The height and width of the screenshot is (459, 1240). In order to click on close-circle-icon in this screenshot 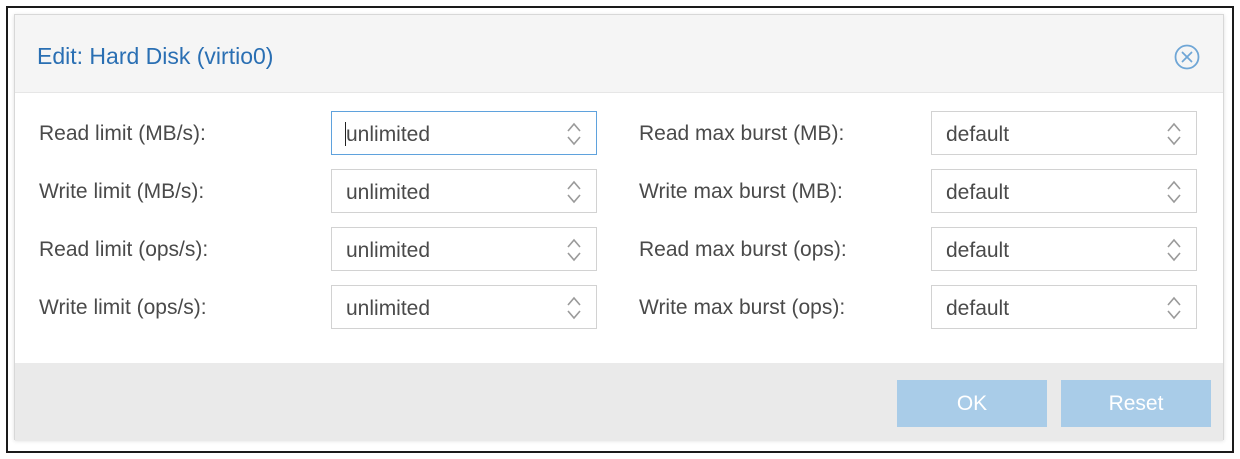, I will do `click(1187, 57)`.